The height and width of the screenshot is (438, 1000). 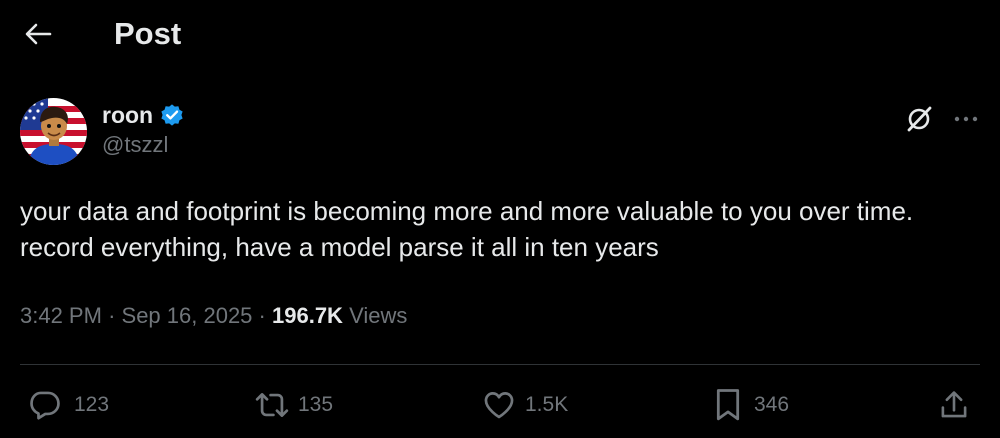 I want to click on author-info: roon @tszzl, so click(x=143, y=129).